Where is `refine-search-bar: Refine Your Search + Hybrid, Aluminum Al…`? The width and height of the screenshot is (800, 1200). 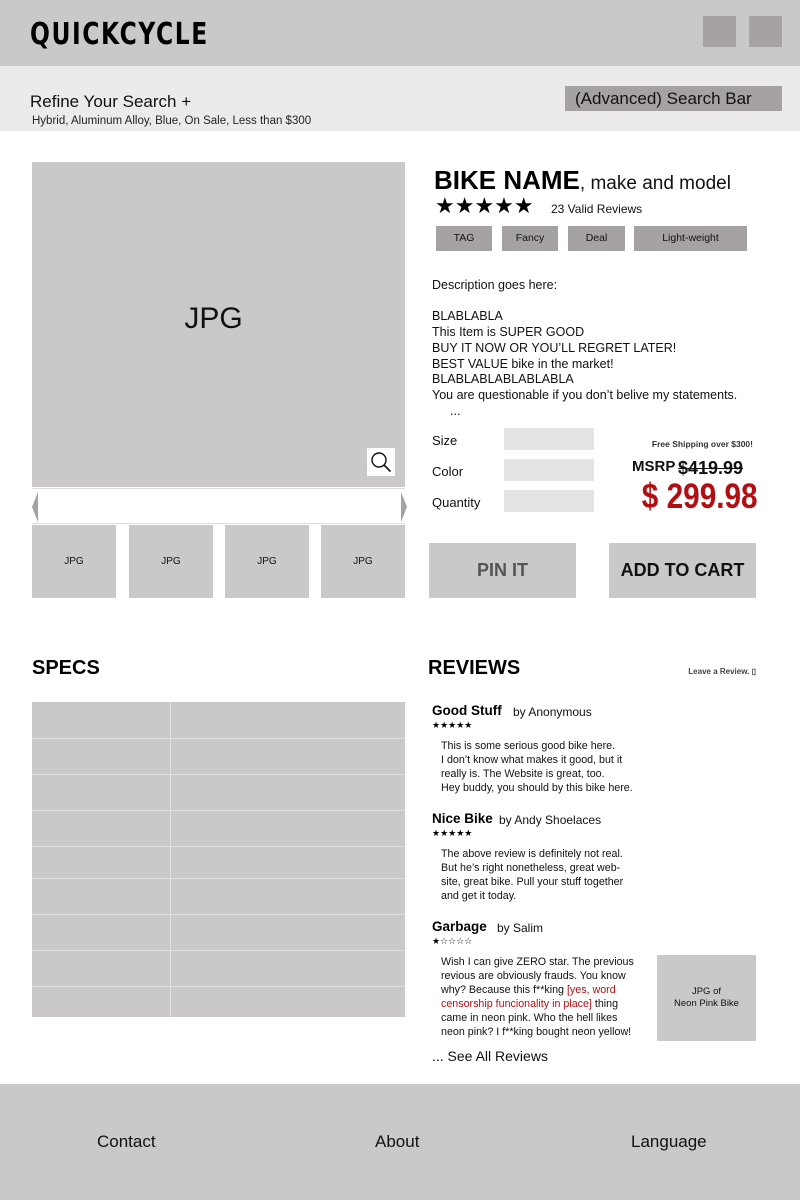
refine-search-bar: Refine Your Search + Hybrid, Aluminum Al… is located at coordinates (400, 98).